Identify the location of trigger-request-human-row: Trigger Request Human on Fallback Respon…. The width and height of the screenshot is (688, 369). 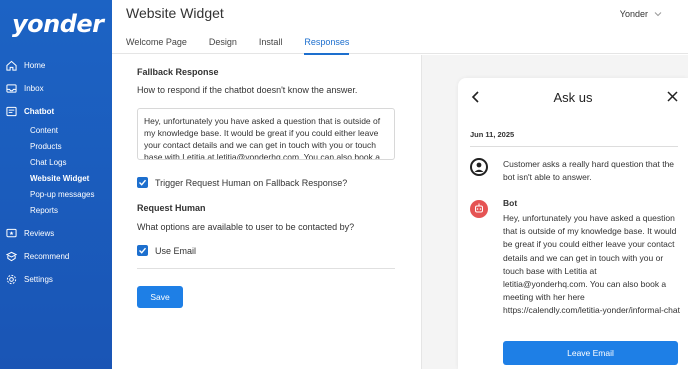
(242, 182).